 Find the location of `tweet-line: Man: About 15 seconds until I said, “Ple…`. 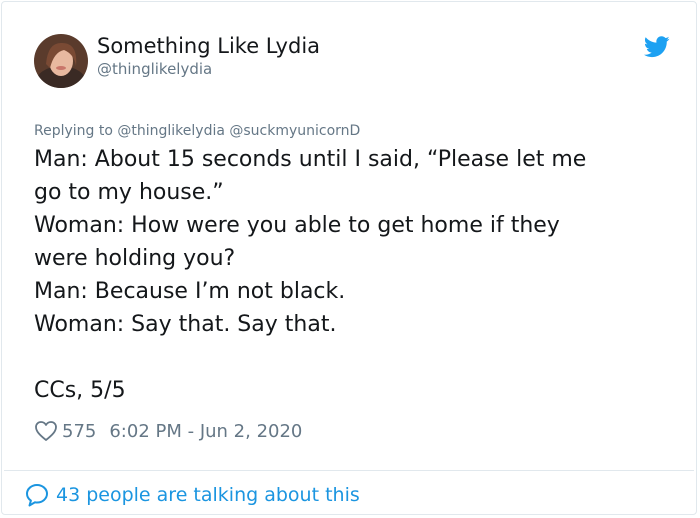

tweet-line: Man: About 15 seconds until I said, “Ple… is located at coordinates (310, 159).